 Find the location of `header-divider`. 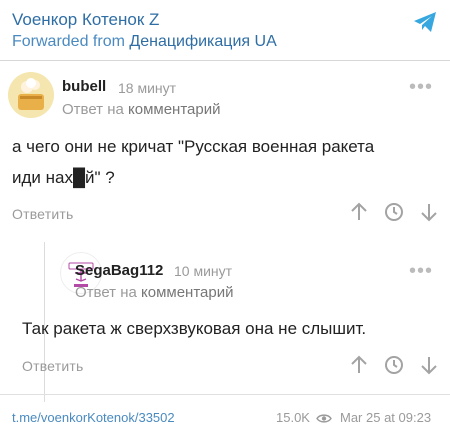

header-divider is located at coordinates (225, 60).